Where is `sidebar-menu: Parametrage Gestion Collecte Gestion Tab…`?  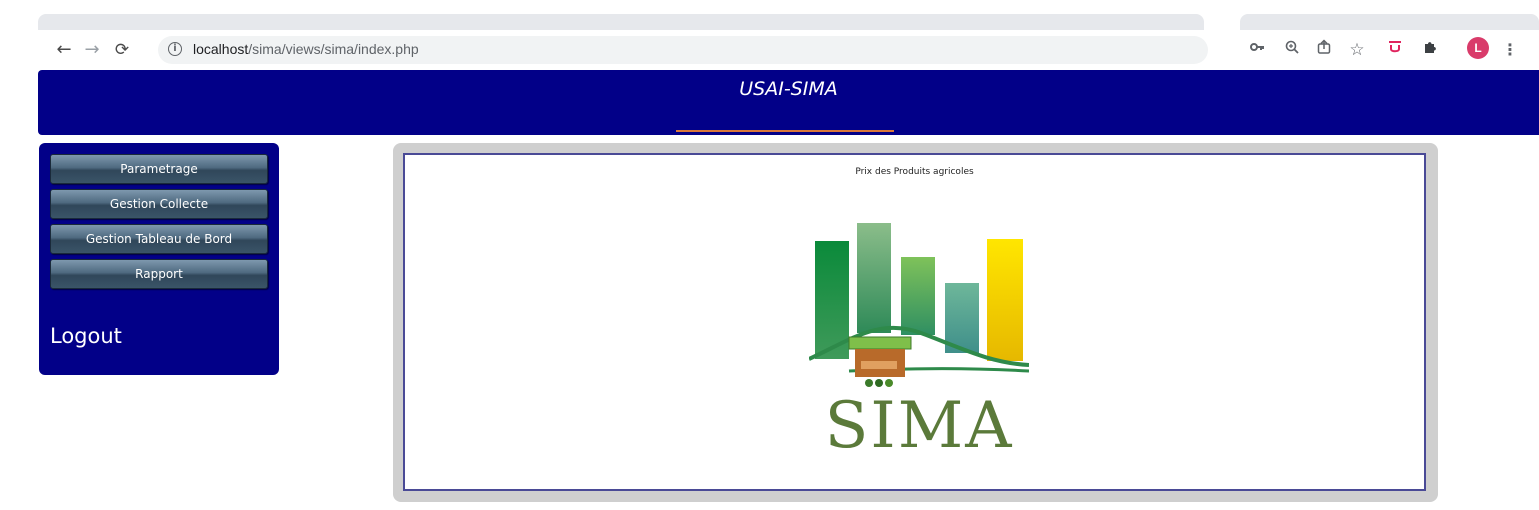 sidebar-menu: Parametrage Gestion Collecte Gestion Tab… is located at coordinates (159, 259).